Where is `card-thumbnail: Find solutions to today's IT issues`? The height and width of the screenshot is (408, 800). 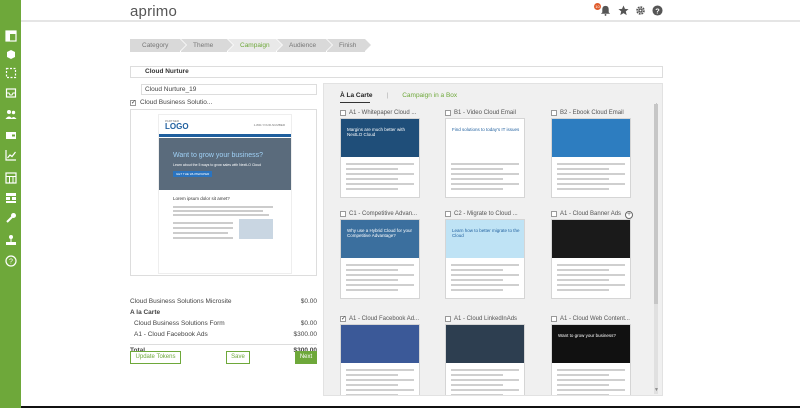 card-thumbnail: Find solutions to today's IT issues is located at coordinates (485, 158).